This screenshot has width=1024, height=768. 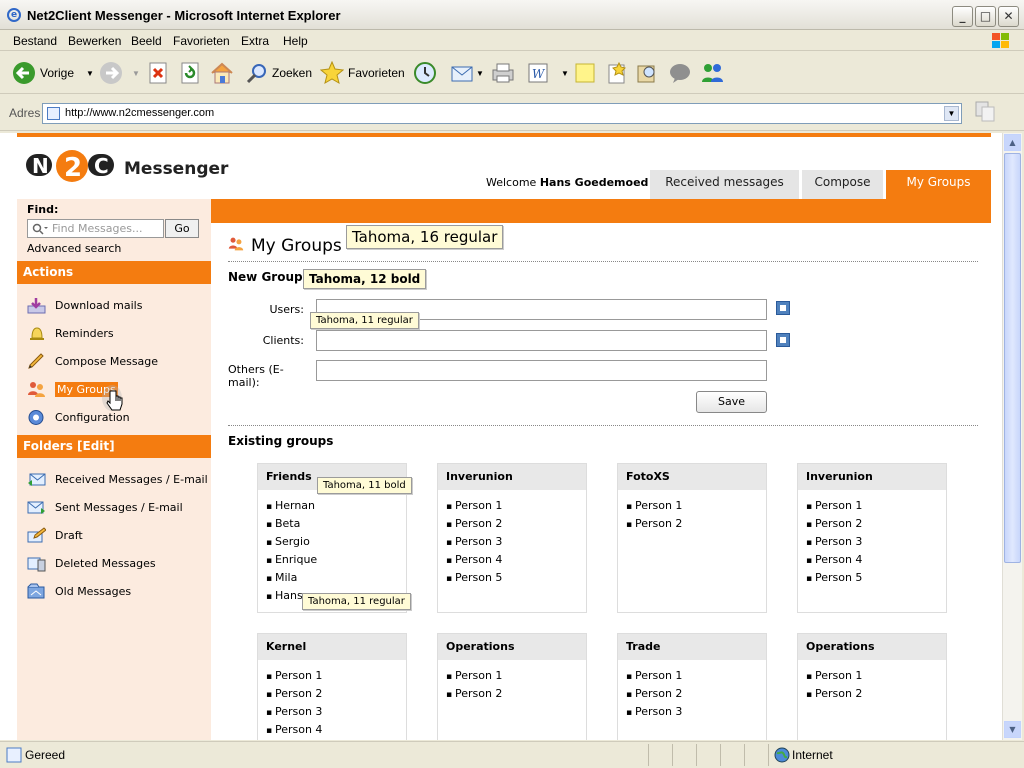 I want to click on sidebar-item-label: Reminders, so click(x=84, y=333).